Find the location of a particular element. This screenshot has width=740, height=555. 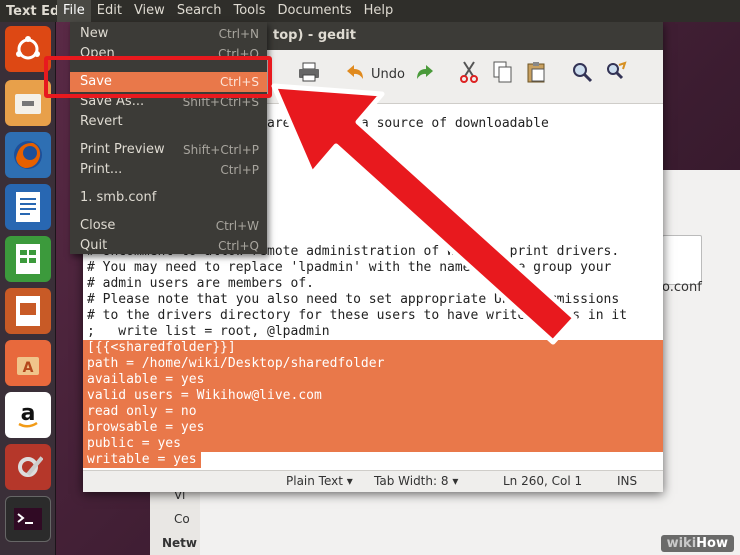

watermark-part: wiki is located at coordinates (681, 543).